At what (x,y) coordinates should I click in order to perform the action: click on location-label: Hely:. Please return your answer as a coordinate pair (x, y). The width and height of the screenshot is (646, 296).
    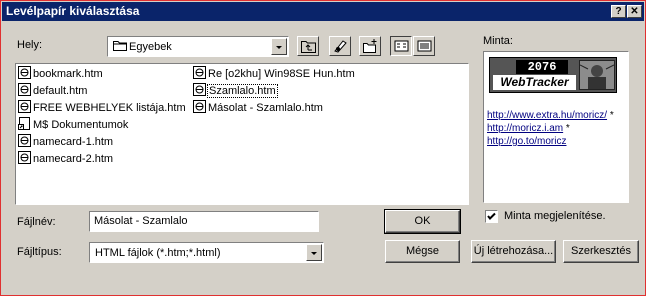
    Looking at the image, I should click on (30, 45).